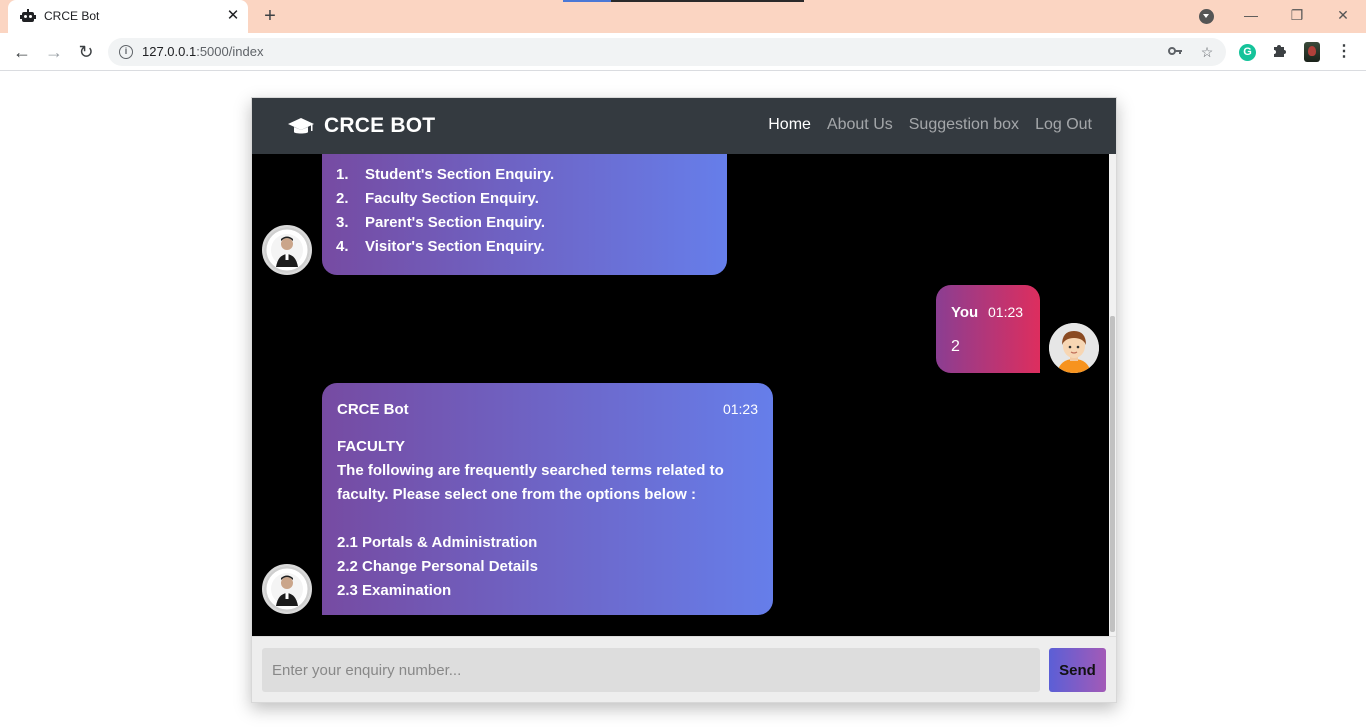 The height and width of the screenshot is (728, 1366). What do you see at coordinates (455, 246) in the screenshot?
I see `list-item-text: Visitor's Section Enquiry.` at bounding box center [455, 246].